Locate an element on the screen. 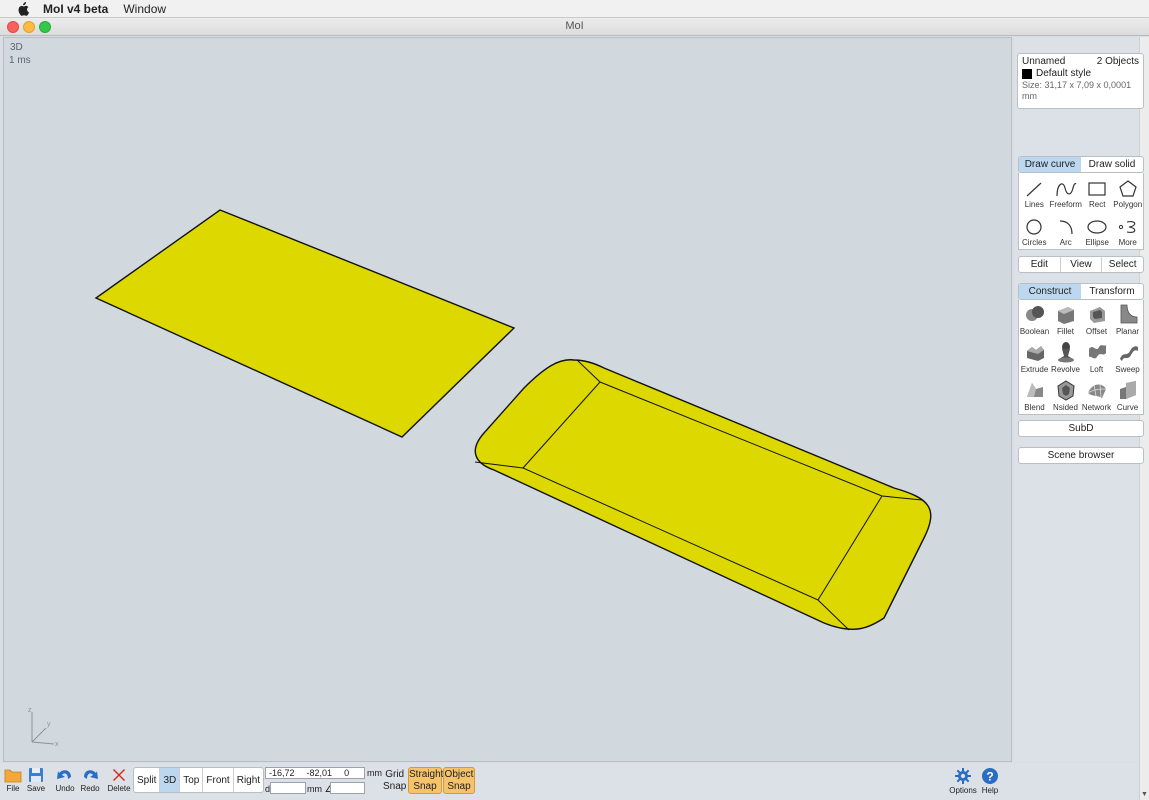 The height and width of the screenshot is (800, 1149). undo-button: Undo is located at coordinates (65, 780).